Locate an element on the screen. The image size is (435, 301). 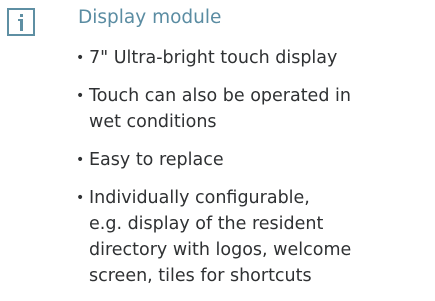
feature-item-replace: • Easy to replace is located at coordinates (254, 160).